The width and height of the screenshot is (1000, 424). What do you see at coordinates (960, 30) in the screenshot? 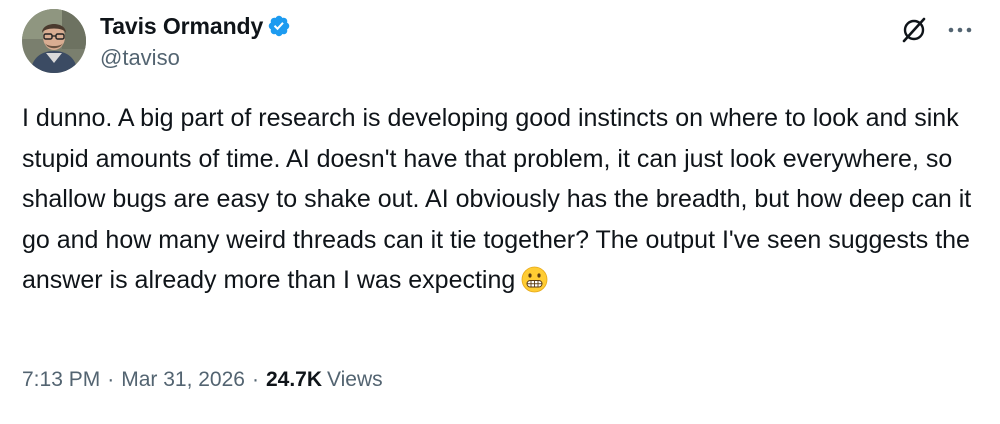
I see `more-horizontal-icon` at bounding box center [960, 30].